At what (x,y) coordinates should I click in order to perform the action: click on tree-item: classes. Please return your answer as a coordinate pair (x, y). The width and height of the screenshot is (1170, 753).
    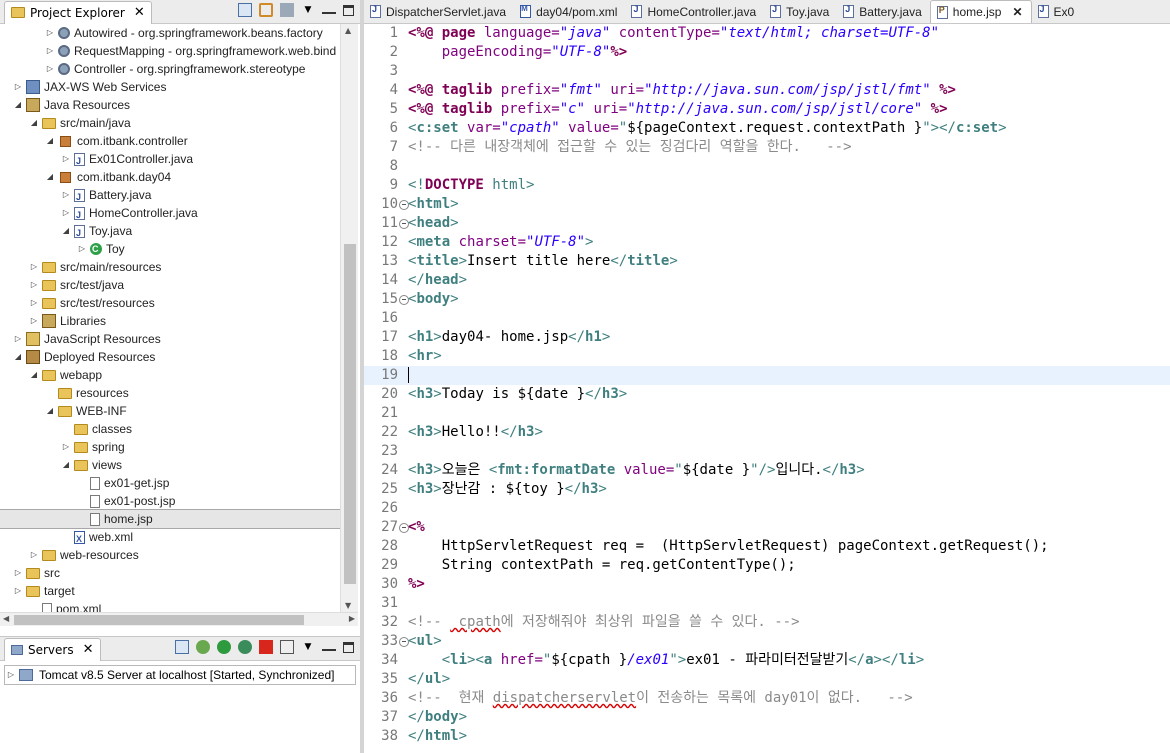
    Looking at the image, I should click on (170, 429).